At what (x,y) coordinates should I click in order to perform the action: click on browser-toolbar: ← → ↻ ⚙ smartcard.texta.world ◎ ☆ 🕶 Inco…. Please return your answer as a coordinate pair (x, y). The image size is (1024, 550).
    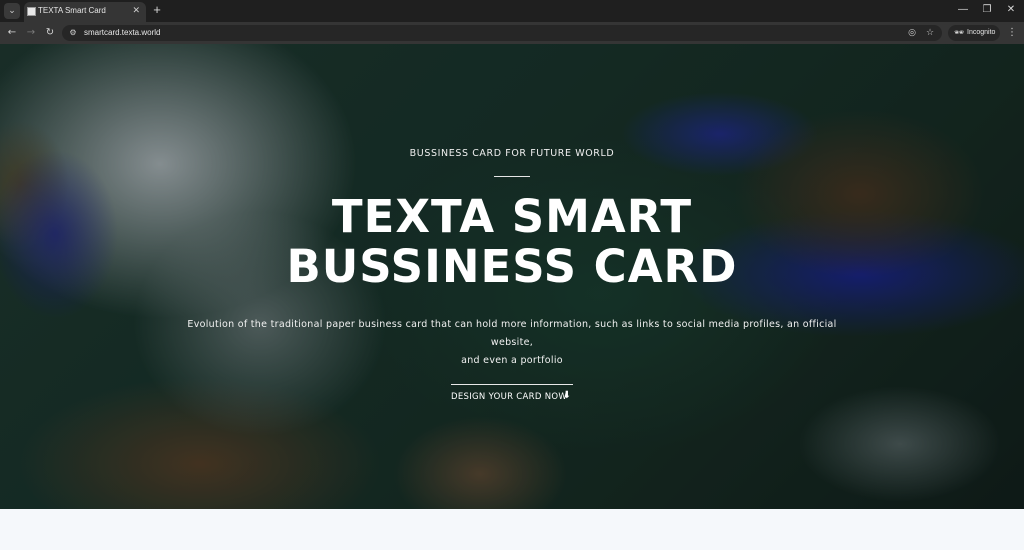
    Looking at the image, I should click on (512, 33).